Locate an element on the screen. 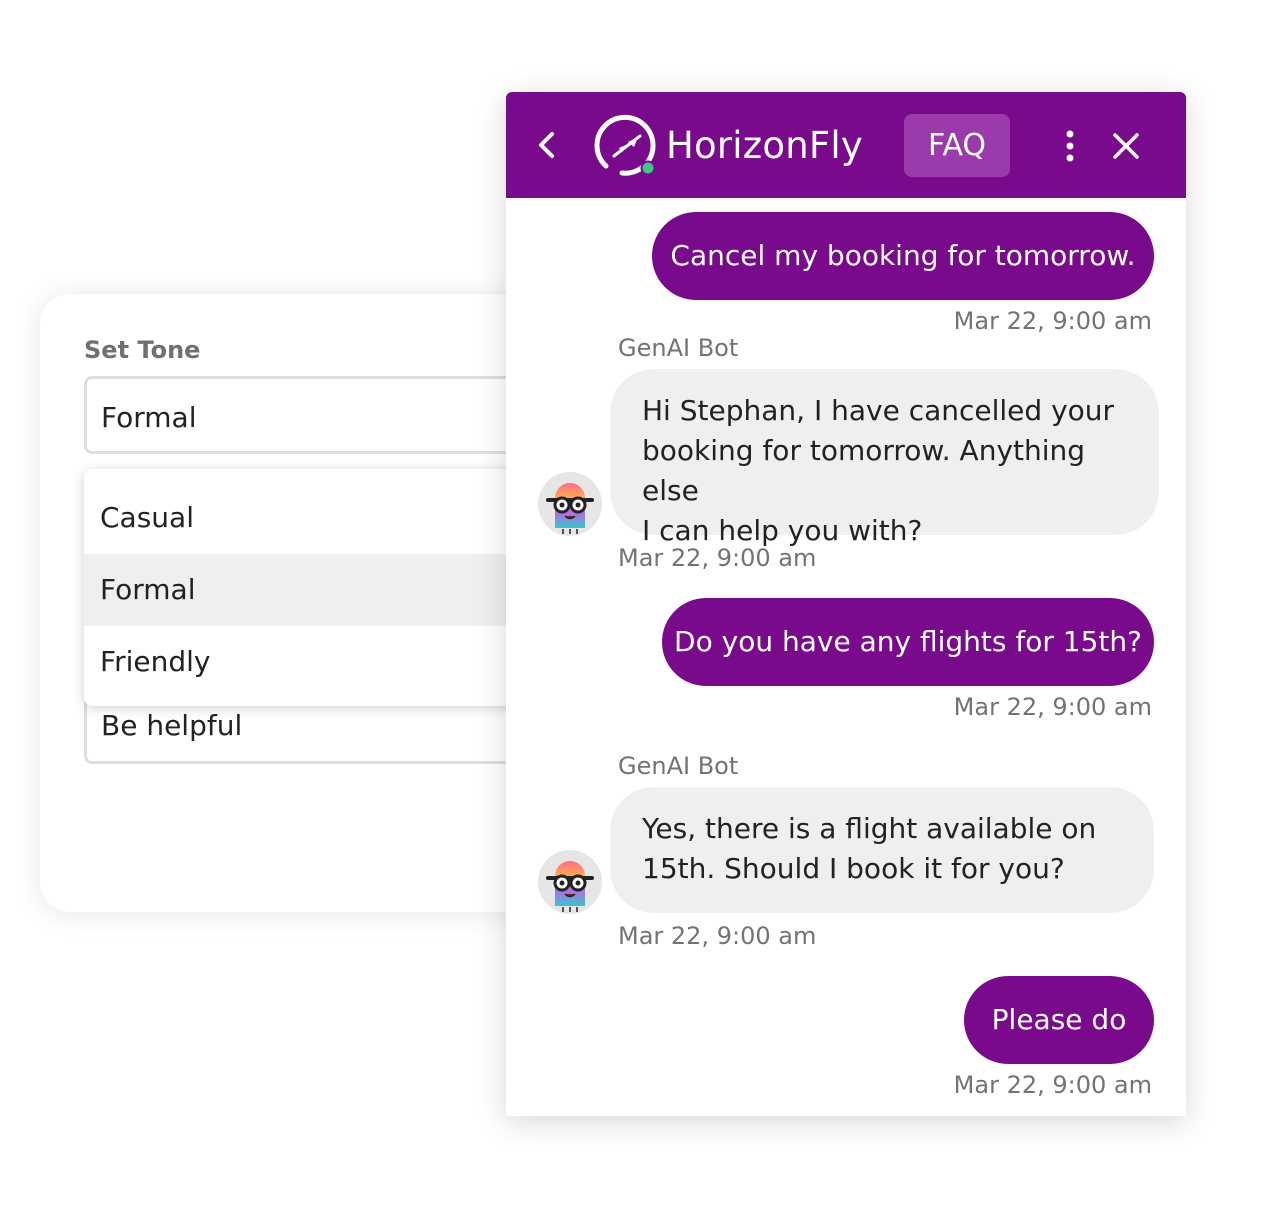  bot-message-line: booking for tomorrow. Anything else is located at coordinates (864, 470).